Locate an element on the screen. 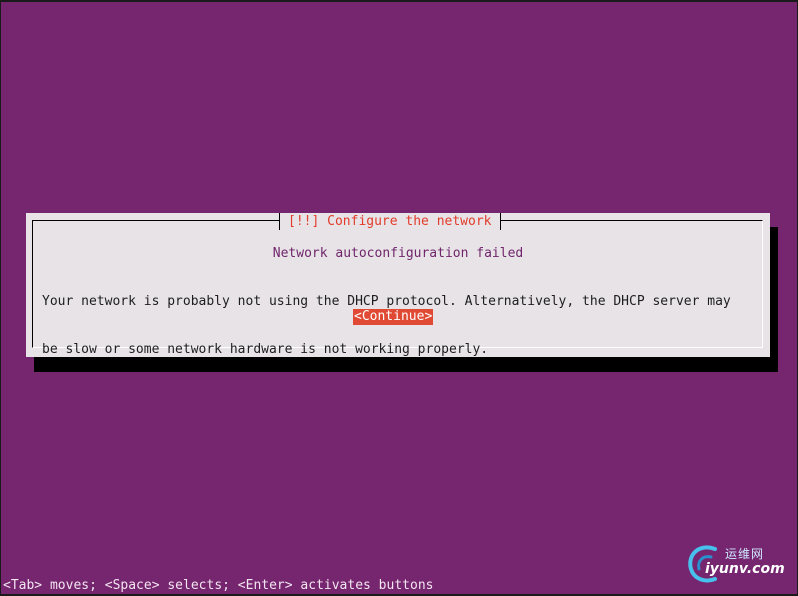 The width and height of the screenshot is (798, 596). continue-button: <Continue> is located at coordinates (393, 317).